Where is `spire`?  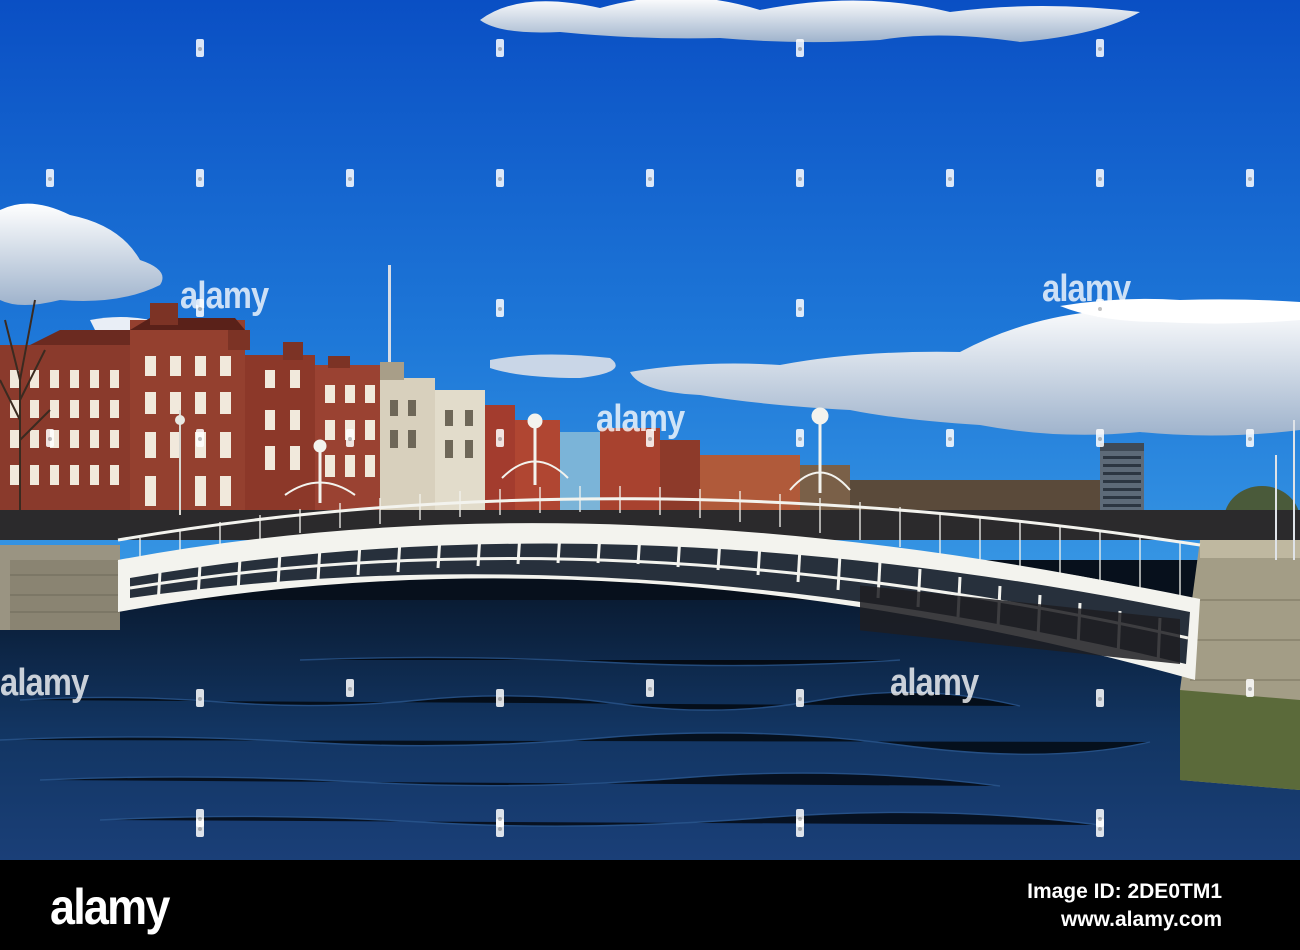 spire is located at coordinates (389, 320).